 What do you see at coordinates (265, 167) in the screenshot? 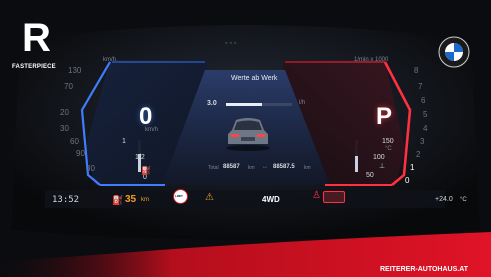
I see `trip-arrow-icon: ↔` at bounding box center [265, 167].